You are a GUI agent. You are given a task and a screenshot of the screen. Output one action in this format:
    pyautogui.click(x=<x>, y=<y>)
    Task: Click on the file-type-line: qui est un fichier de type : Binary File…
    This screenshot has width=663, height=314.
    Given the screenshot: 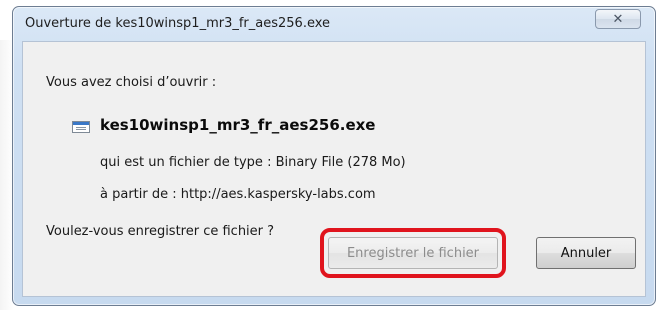 What is the action you would take?
    pyautogui.click(x=253, y=162)
    